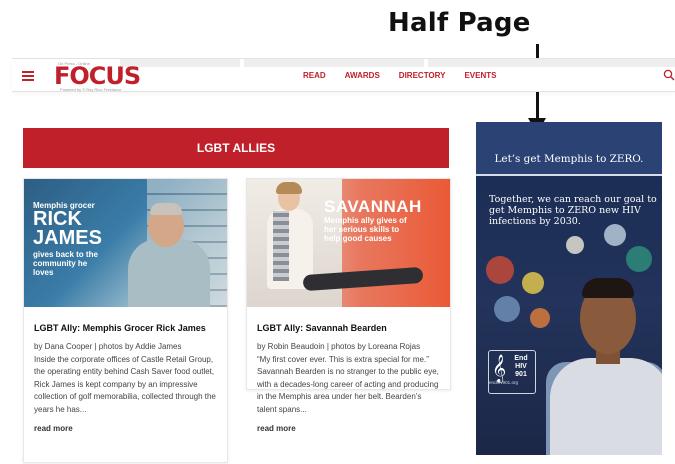 The width and height of the screenshot is (675, 464). Describe the element at coordinates (569, 159) in the screenshot. I see `ad-headline: Let’s get Memphis to ZERO.` at that location.